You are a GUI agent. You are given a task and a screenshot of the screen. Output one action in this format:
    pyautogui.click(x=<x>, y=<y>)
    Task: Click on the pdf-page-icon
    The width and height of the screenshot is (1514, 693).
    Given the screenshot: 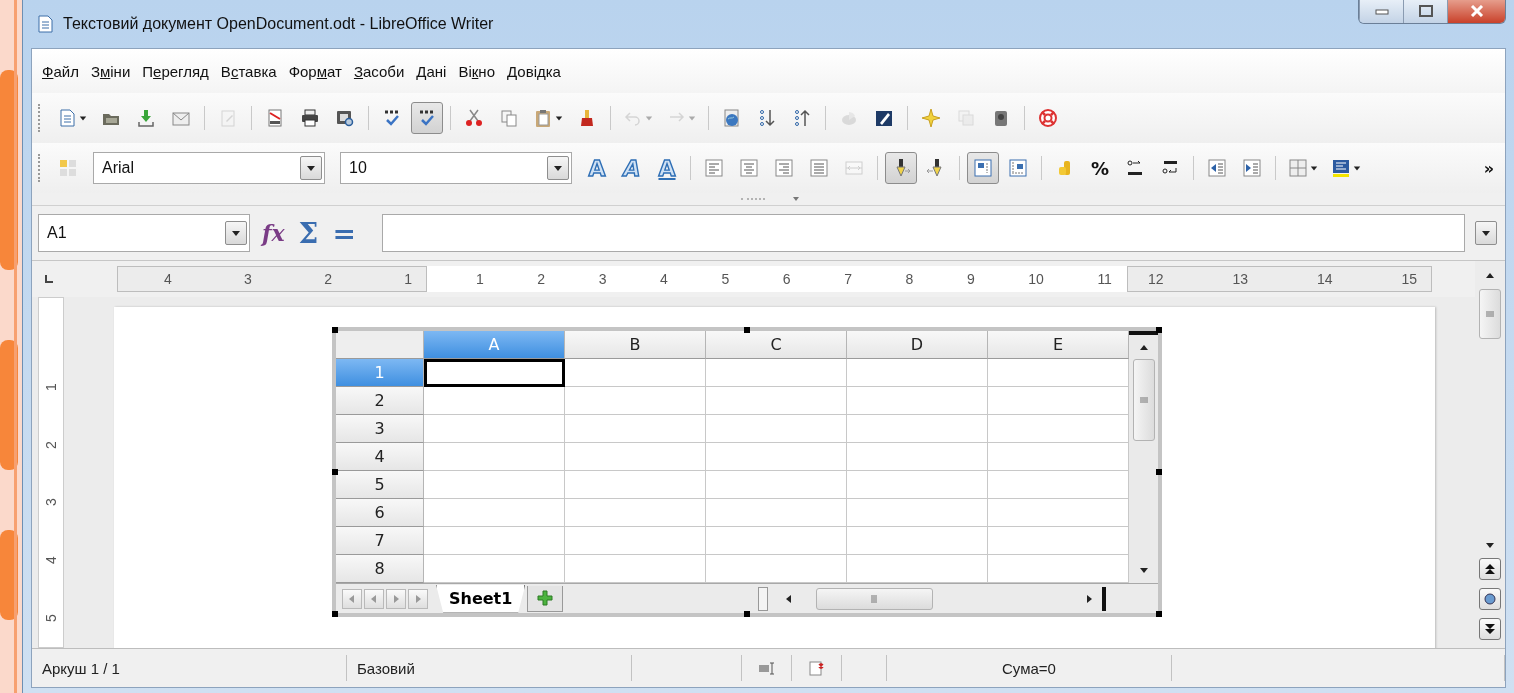 What is the action you would take?
    pyautogui.click(x=275, y=118)
    